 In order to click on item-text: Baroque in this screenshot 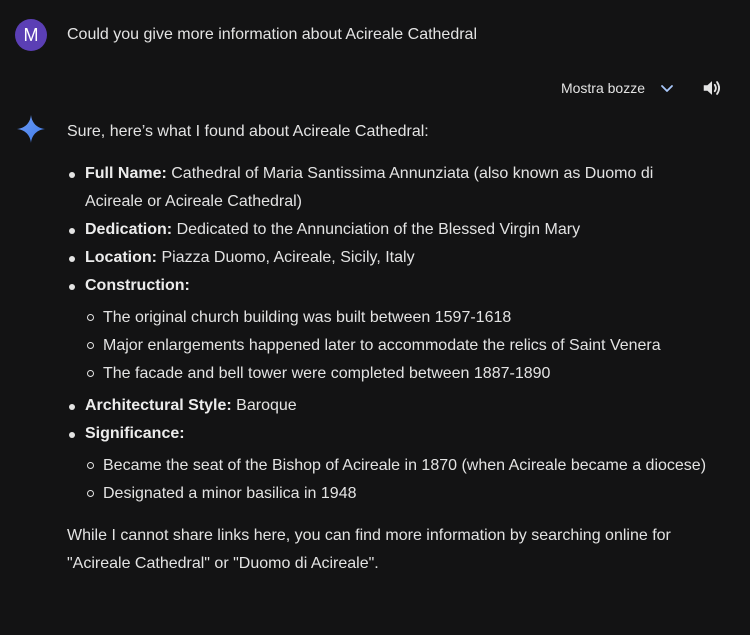, I will do `click(264, 405)`.